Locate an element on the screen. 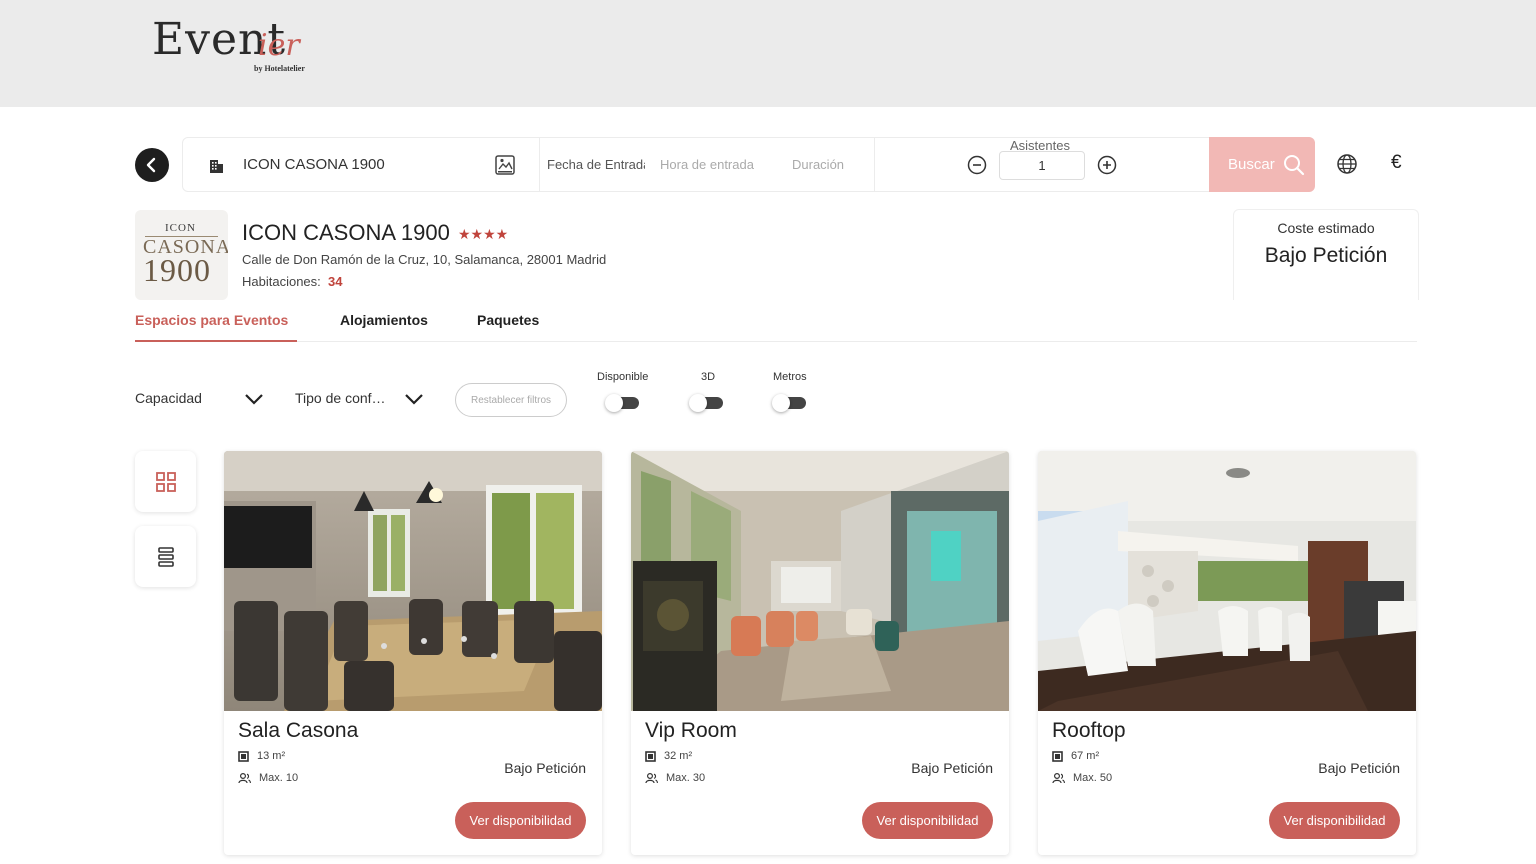  tab-espacios-eventos: Espacios para Eventos is located at coordinates (216, 327).